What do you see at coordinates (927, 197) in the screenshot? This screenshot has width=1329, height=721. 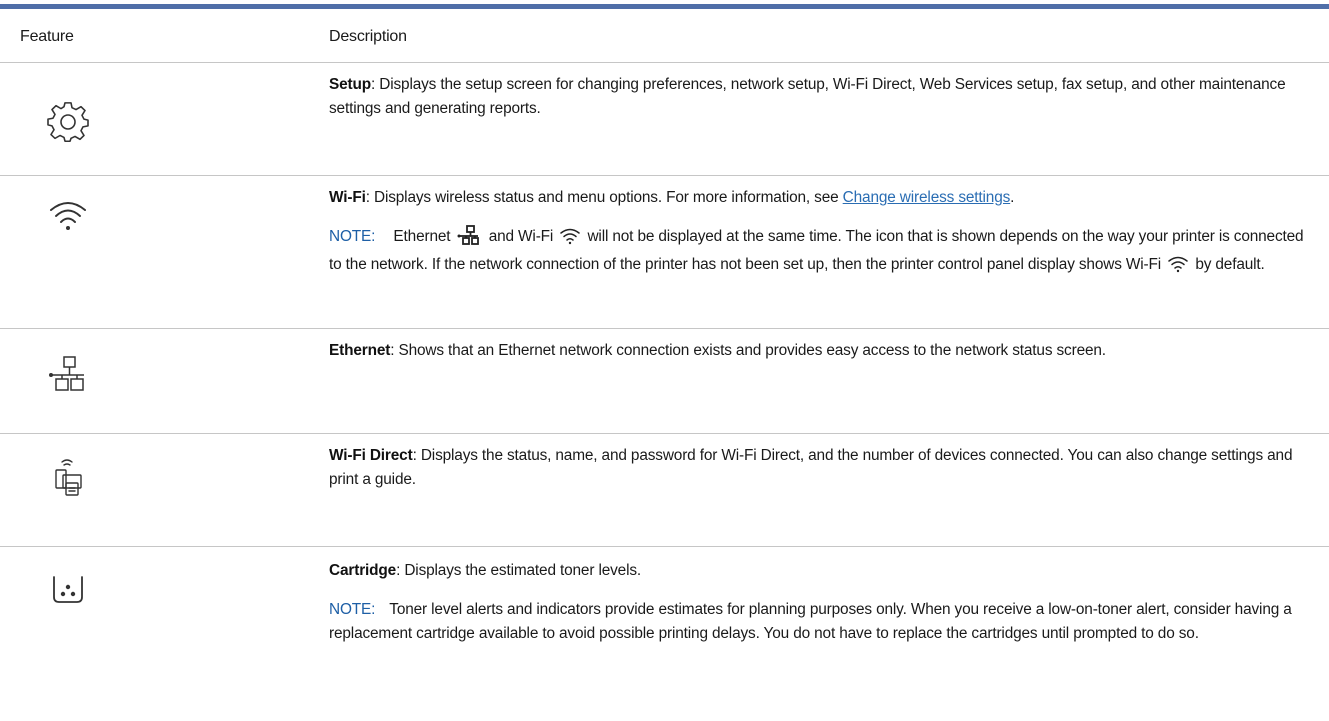 I see `change-wireless-settings-link: Change wireless settings` at bounding box center [927, 197].